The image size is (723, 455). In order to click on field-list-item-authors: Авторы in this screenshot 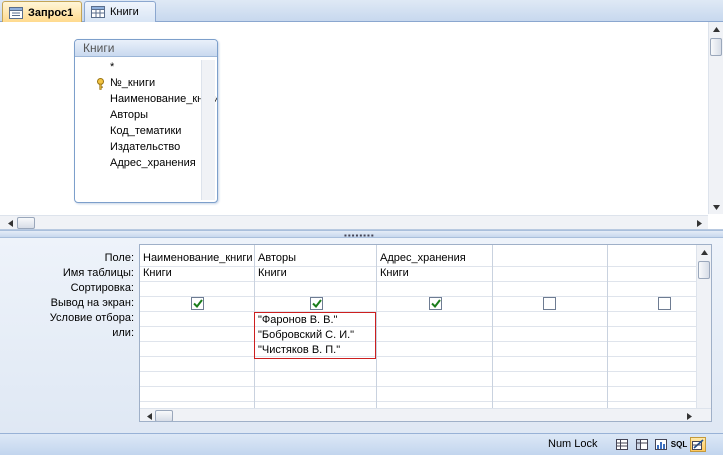, I will do `click(129, 115)`.